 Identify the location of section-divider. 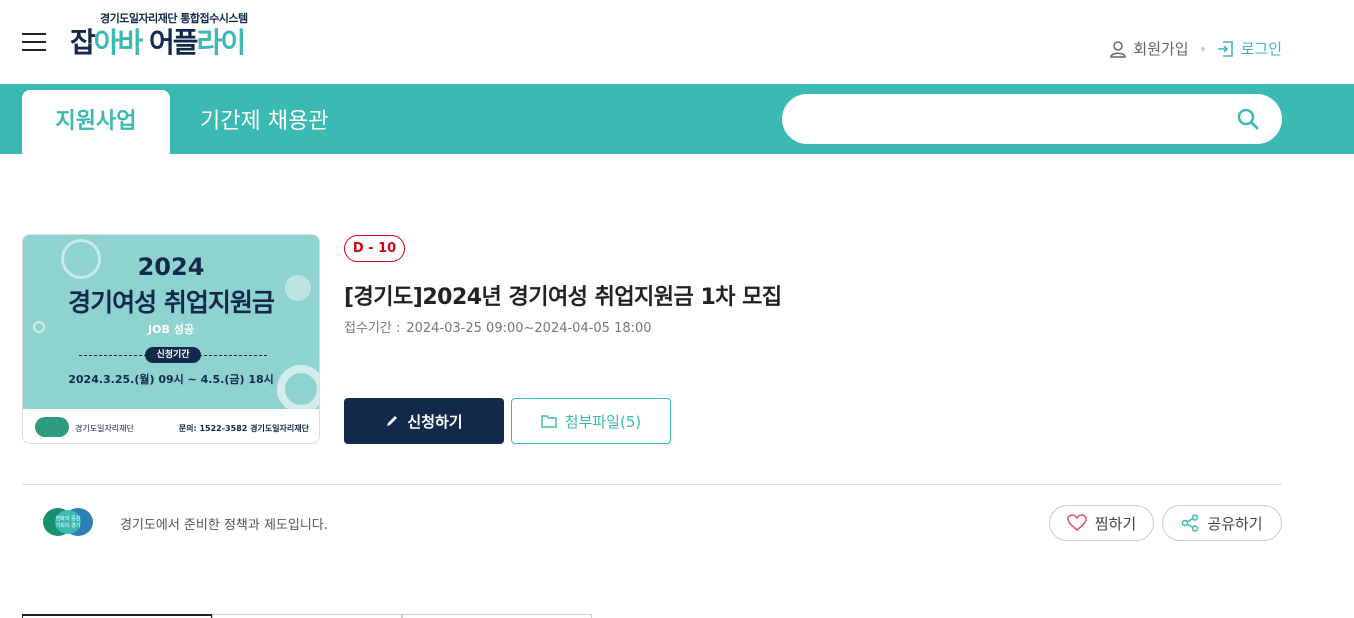
(652, 484).